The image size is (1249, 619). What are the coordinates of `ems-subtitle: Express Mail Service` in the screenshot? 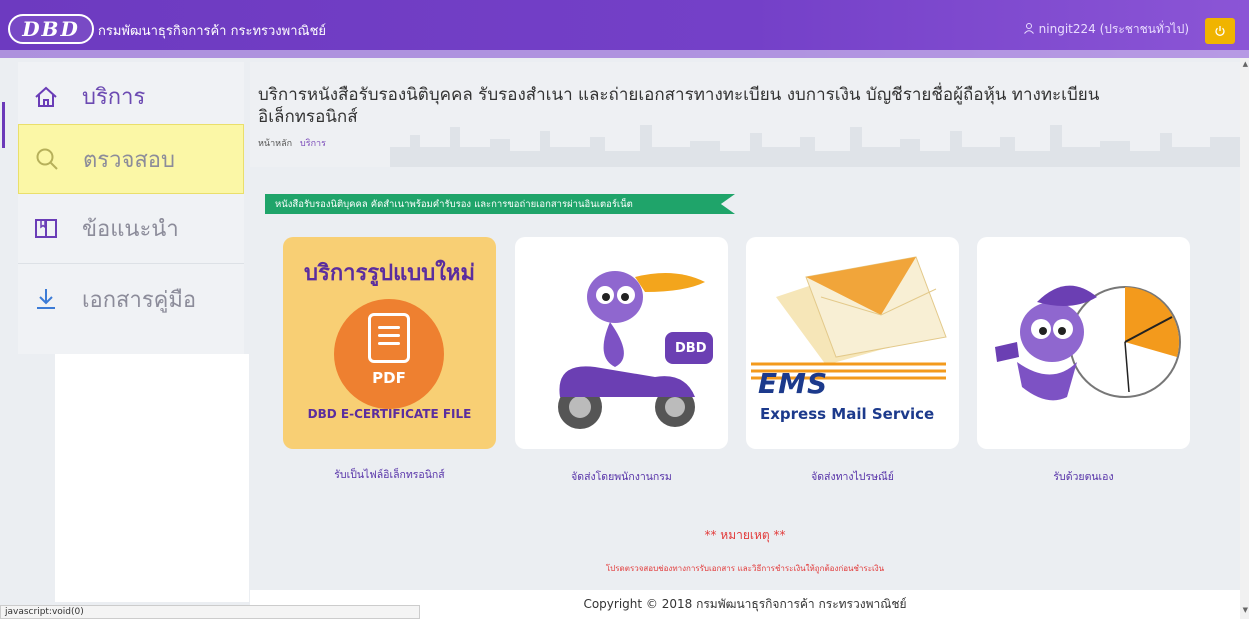 It's located at (847, 414).